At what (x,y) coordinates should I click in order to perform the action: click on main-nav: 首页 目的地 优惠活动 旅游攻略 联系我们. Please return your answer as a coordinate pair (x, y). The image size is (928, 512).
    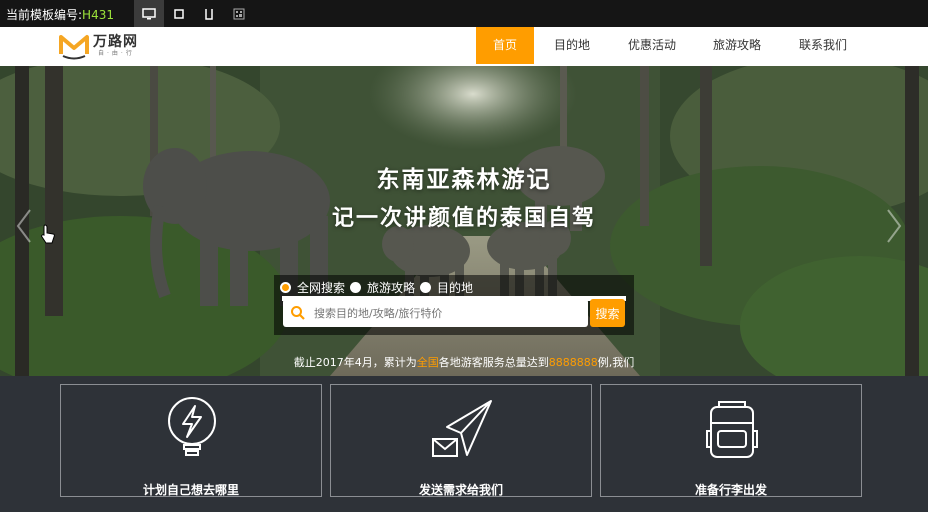
    Looking at the image, I should click on (671, 45).